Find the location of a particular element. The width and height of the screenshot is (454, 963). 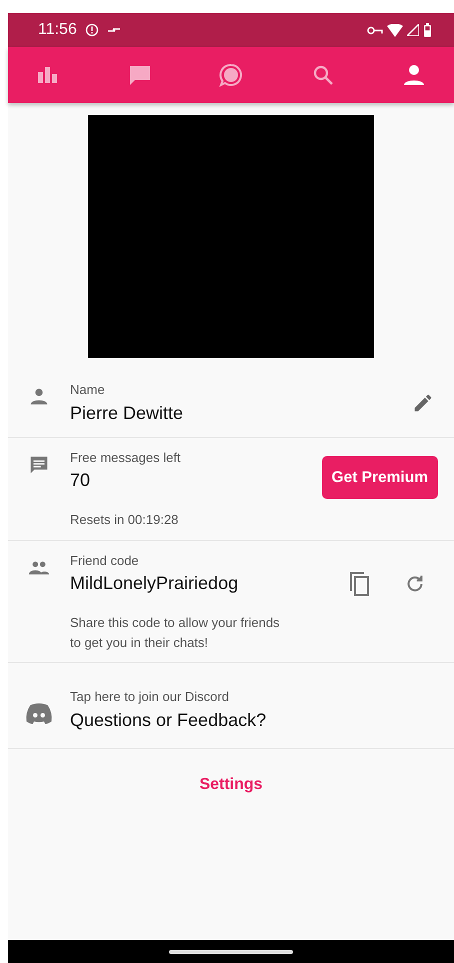

friend-note: Share this code to allow your friends to get you in their chats! is located at coordinates (175, 633).